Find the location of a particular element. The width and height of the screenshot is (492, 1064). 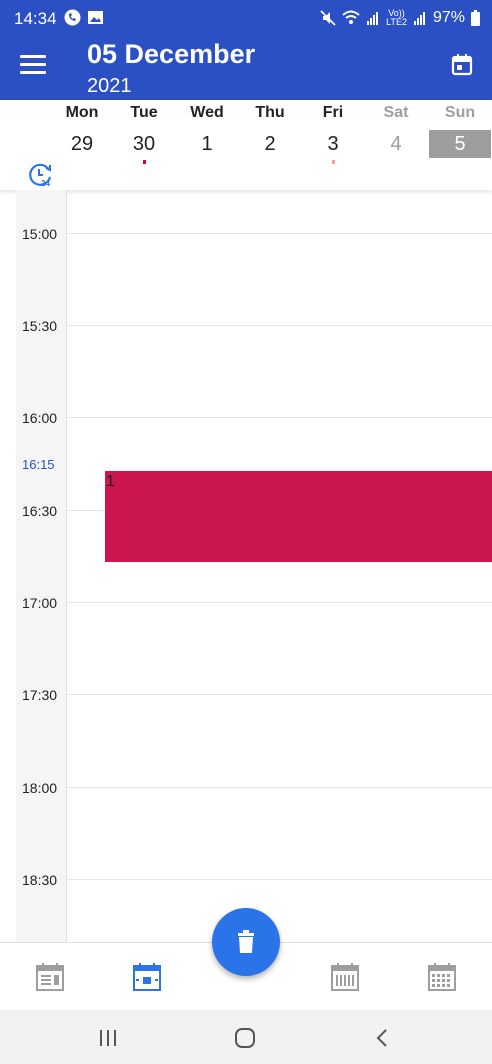

day-name: Fri is located at coordinates (333, 112).